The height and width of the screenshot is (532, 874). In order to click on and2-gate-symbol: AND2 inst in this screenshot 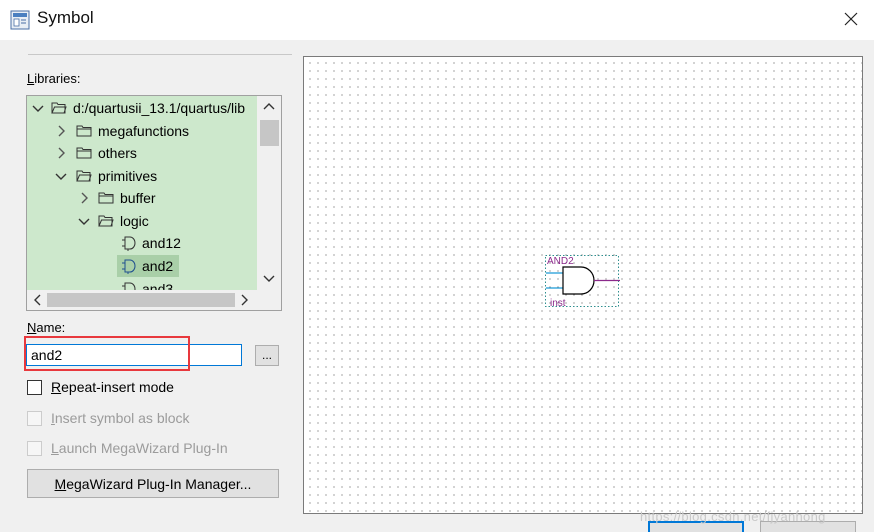, I will do `click(582, 282)`.